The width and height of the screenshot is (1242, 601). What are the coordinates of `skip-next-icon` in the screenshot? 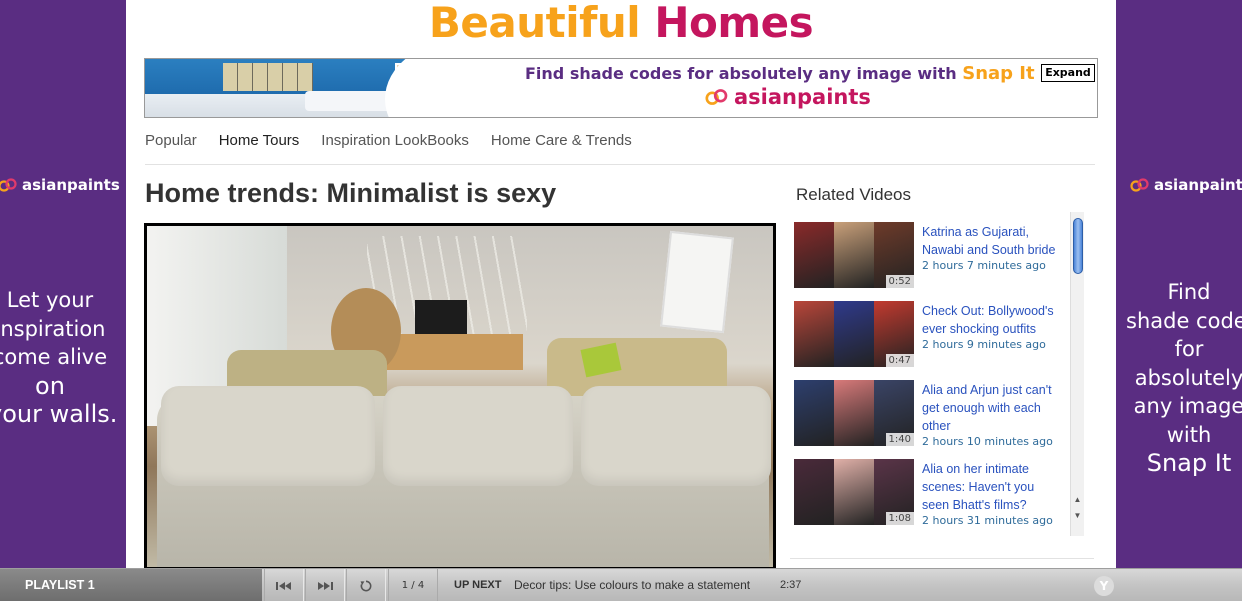 It's located at (325, 585).